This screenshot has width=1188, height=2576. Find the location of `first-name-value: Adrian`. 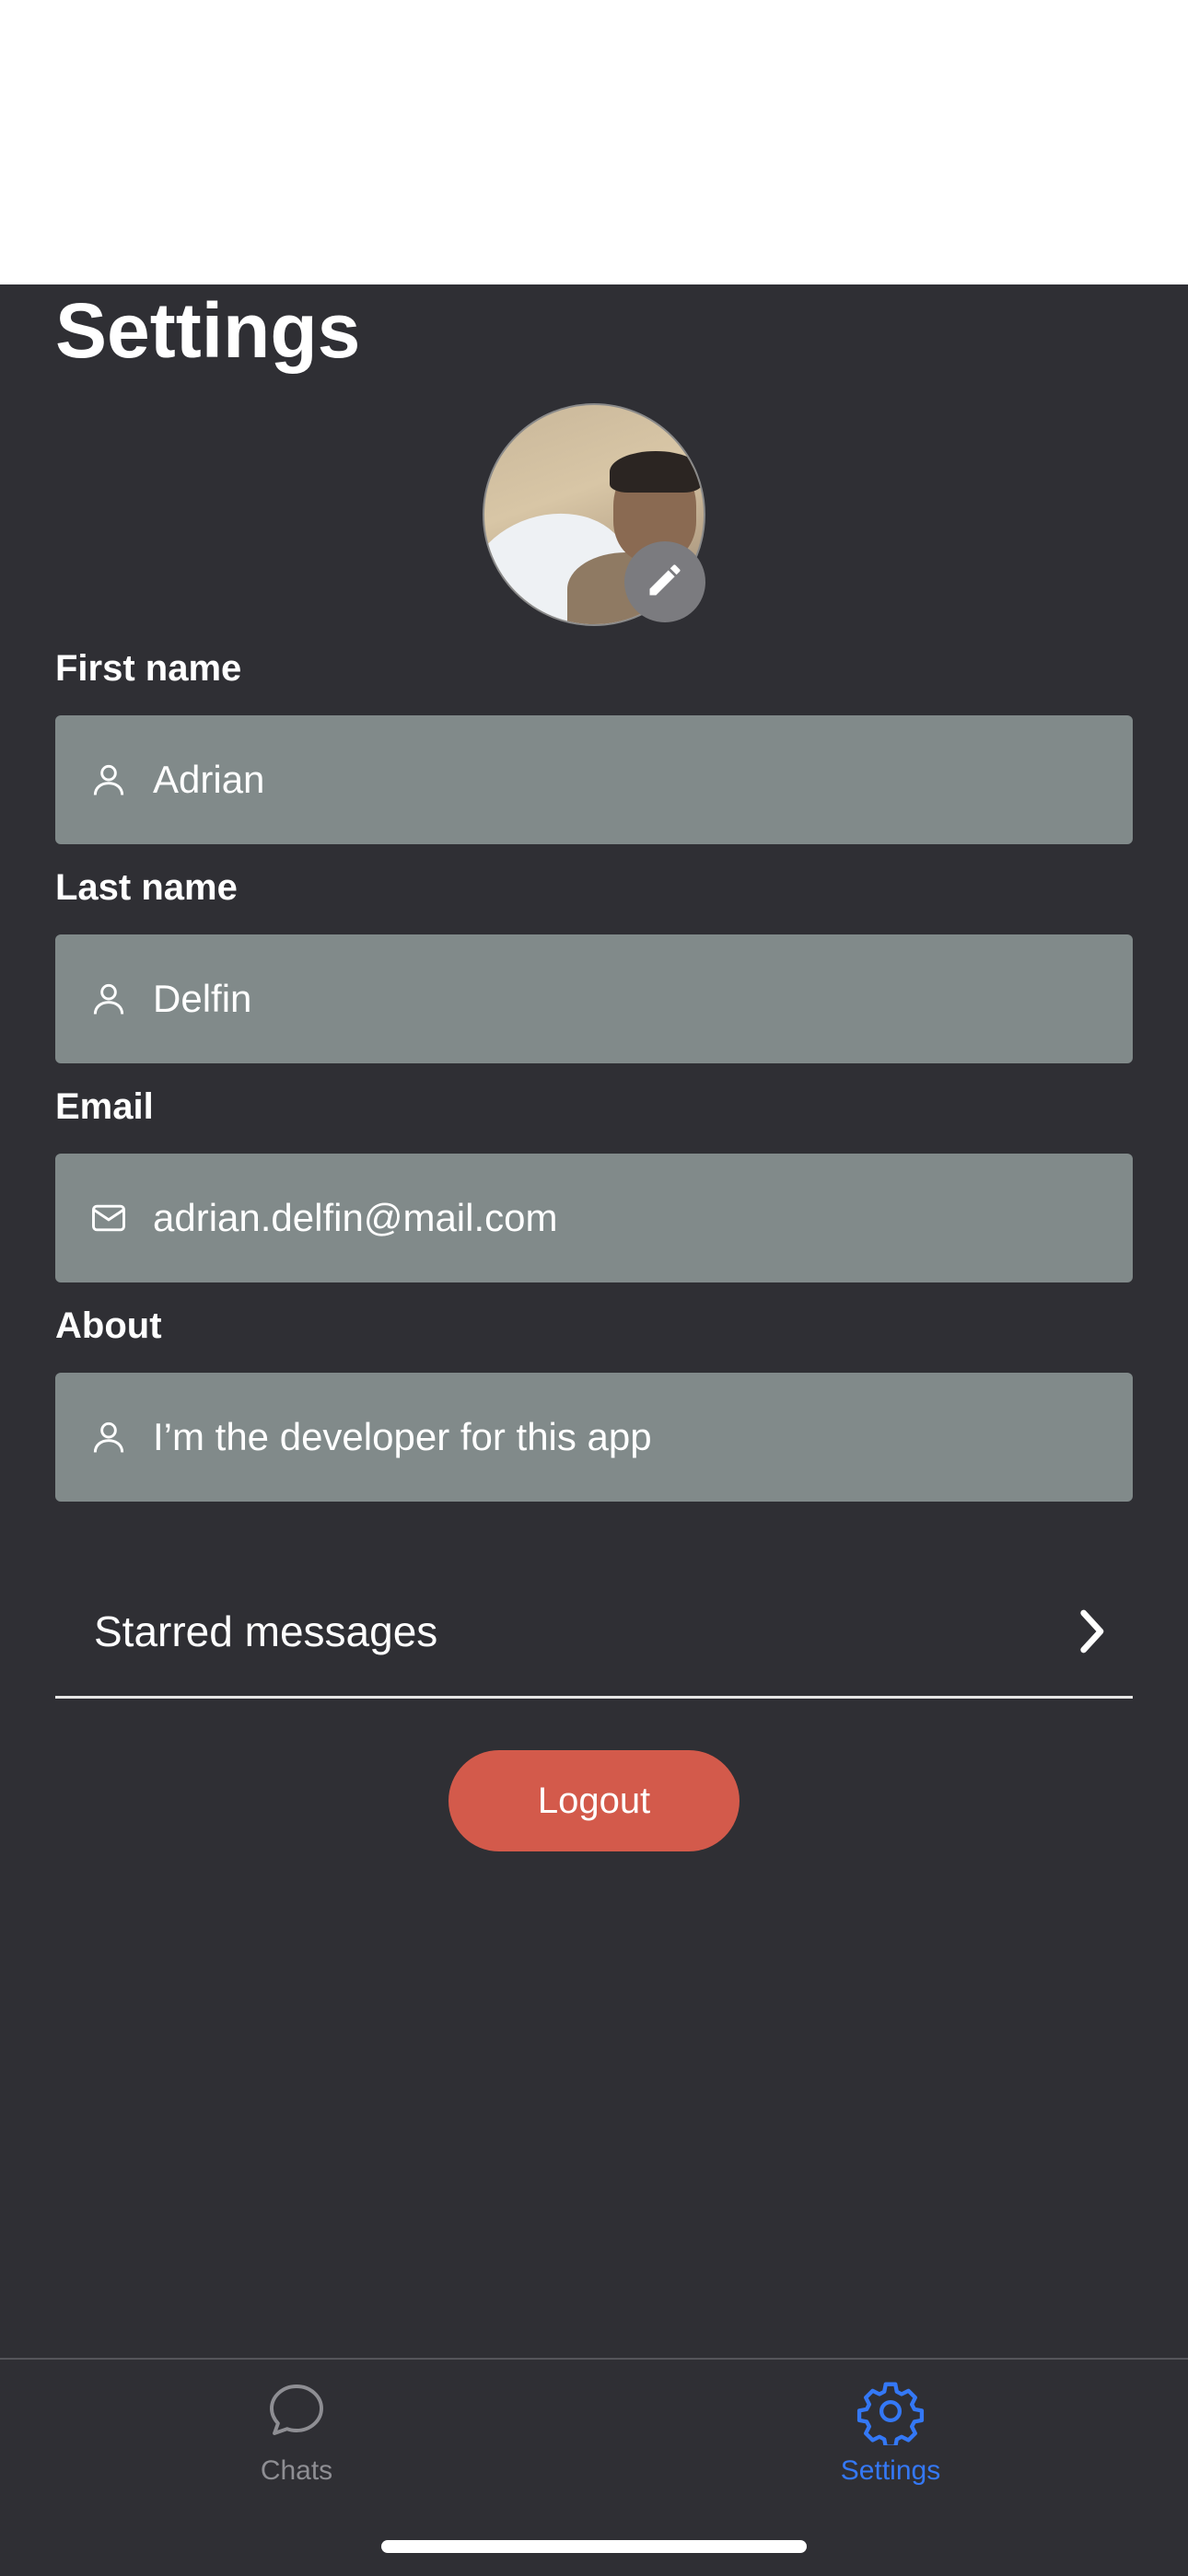

first-name-value: Adrian is located at coordinates (208, 780).